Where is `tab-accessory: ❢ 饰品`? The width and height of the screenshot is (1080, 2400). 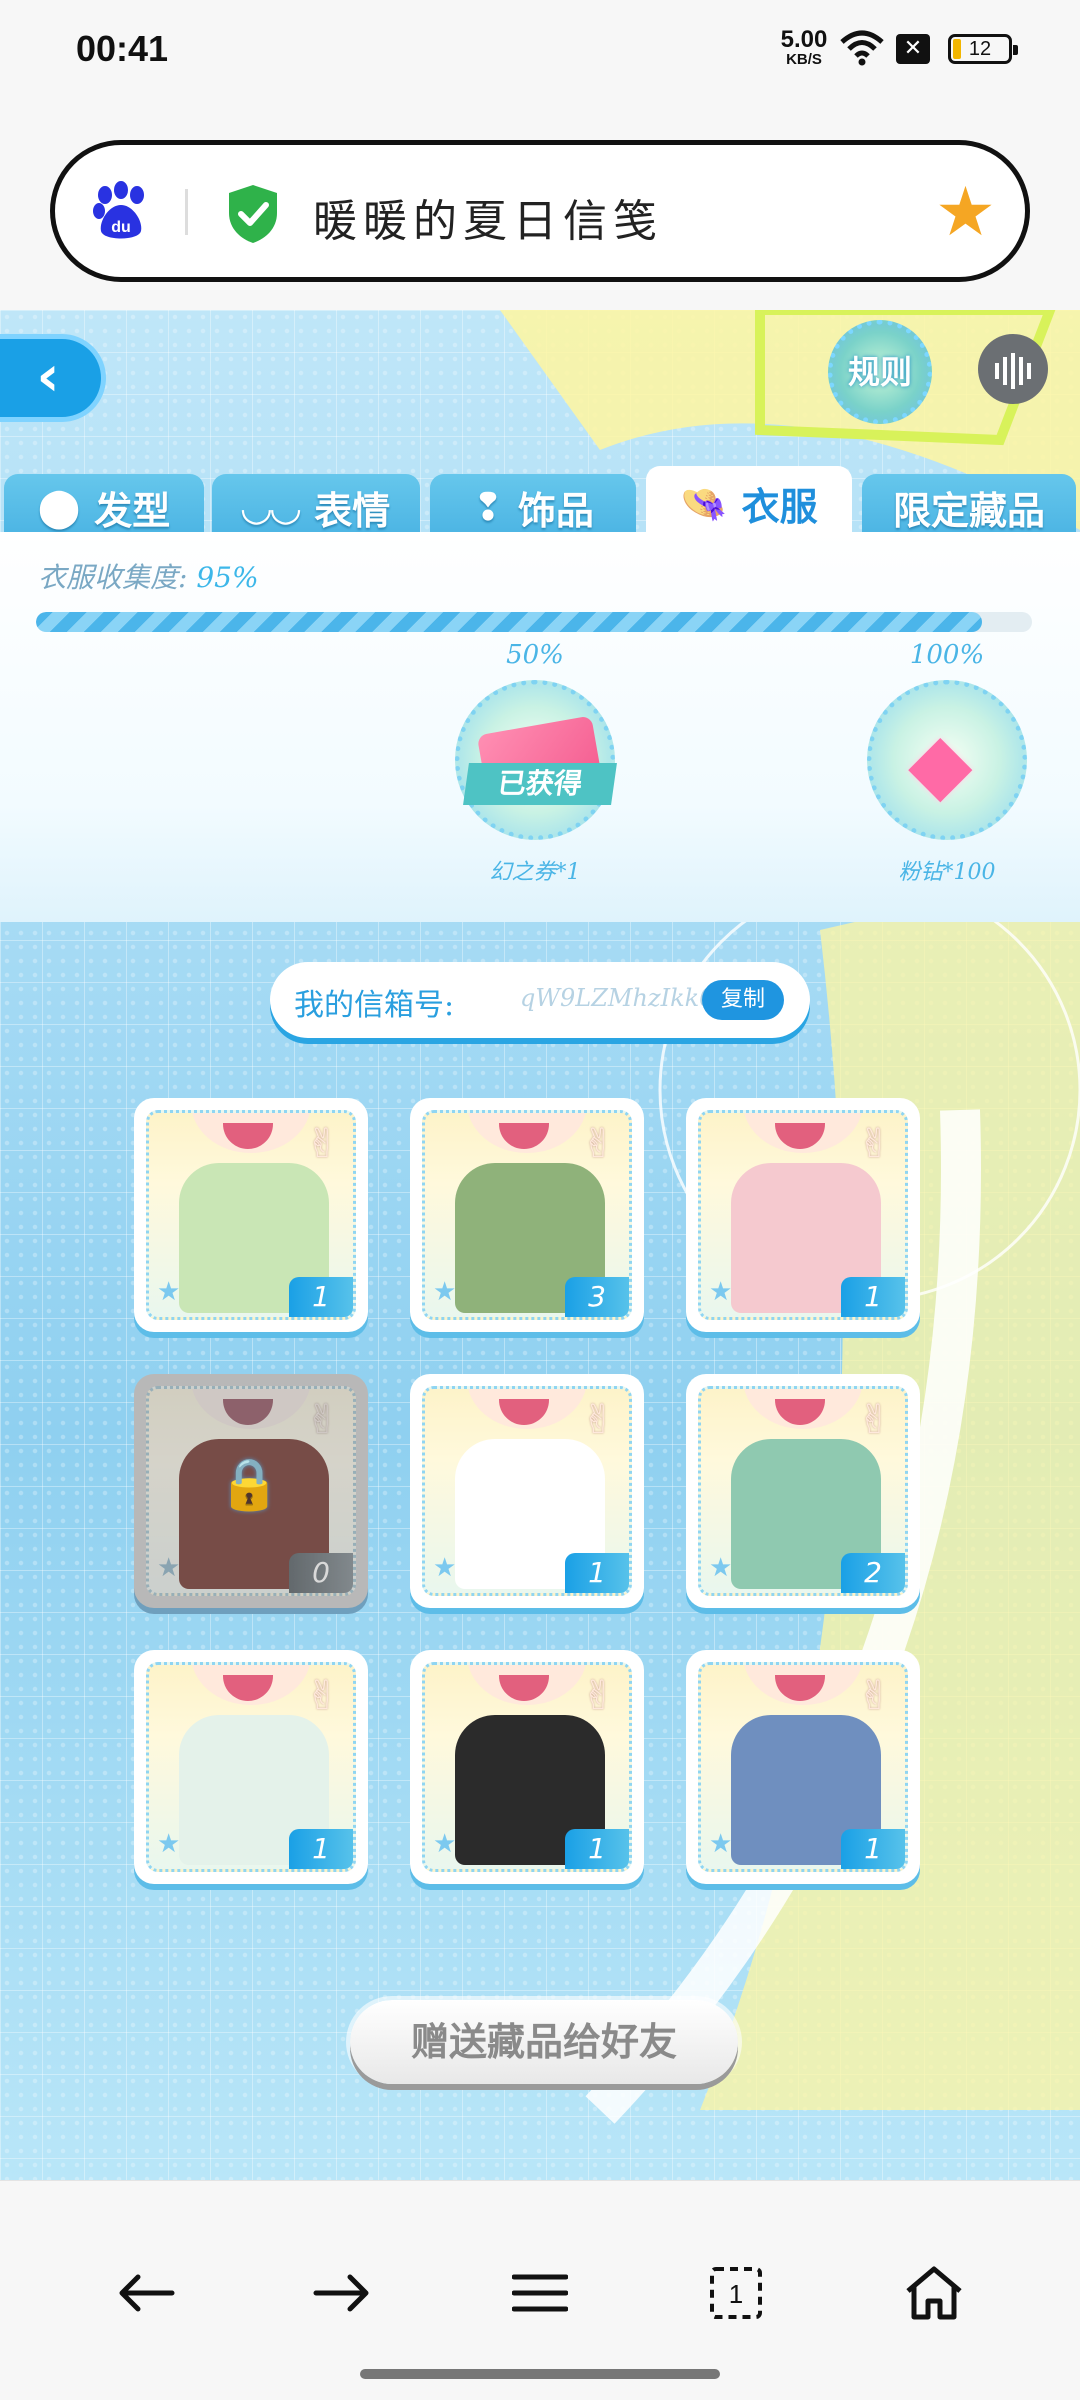
tab-accessory: ❢ 饰品 is located at coordinates (533, 507).